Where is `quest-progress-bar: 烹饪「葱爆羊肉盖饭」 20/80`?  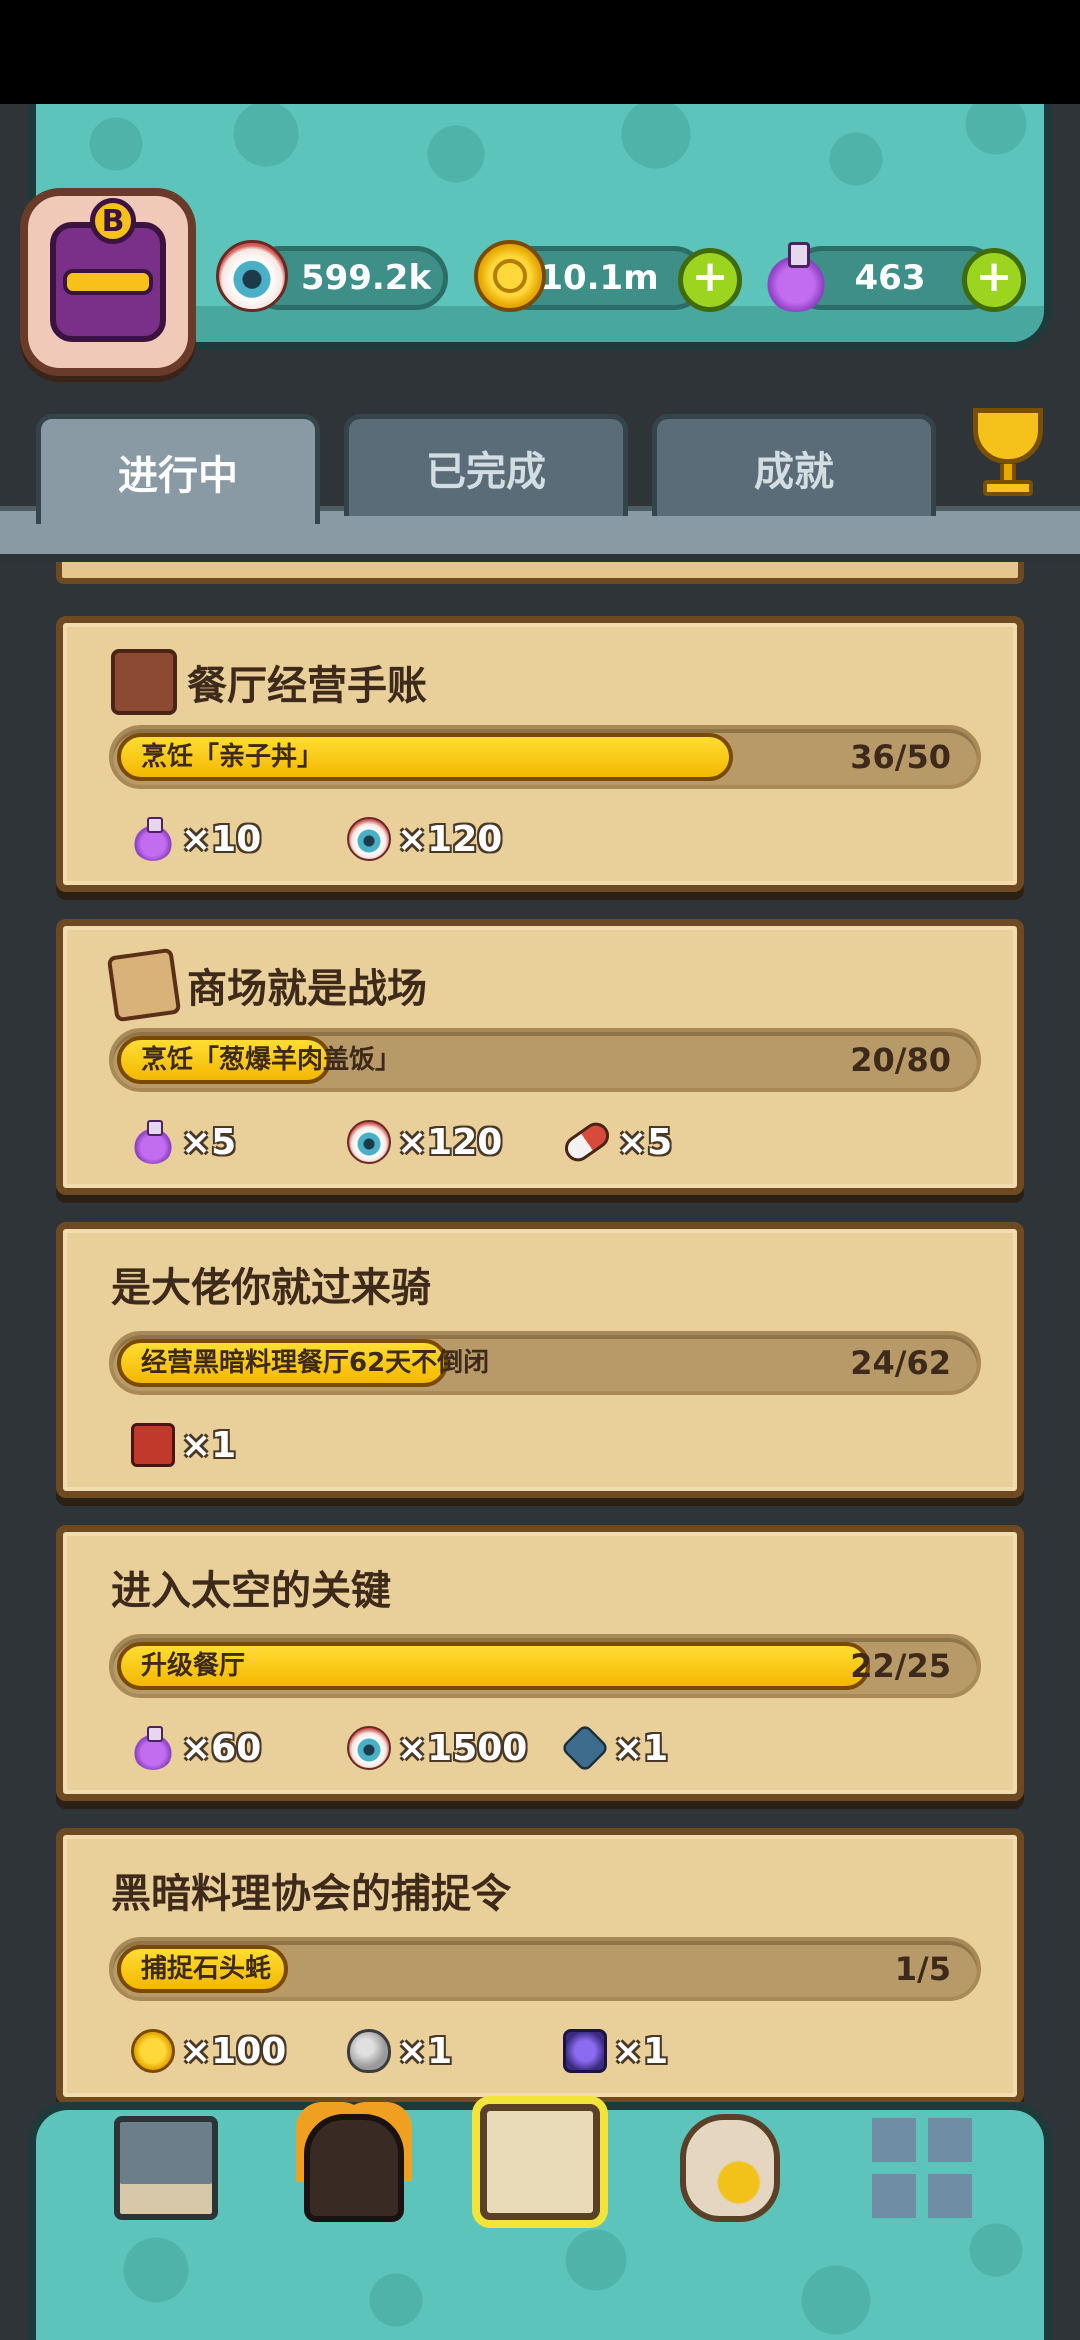 quest-progress-bar: 烹饪「葱爆羊肉盖饭」 20/80 is located at coordinates (545, 1060).